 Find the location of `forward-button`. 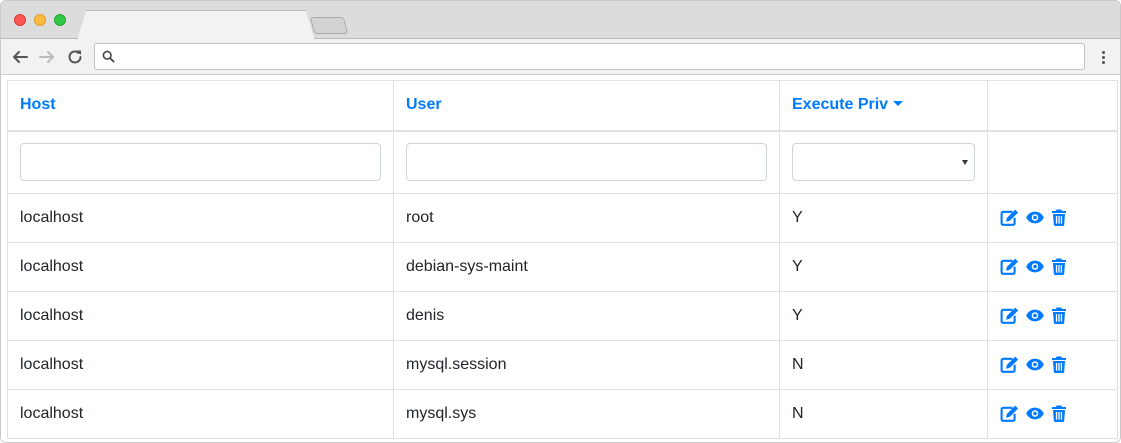

forward-button is located at coordinates (47, 57).